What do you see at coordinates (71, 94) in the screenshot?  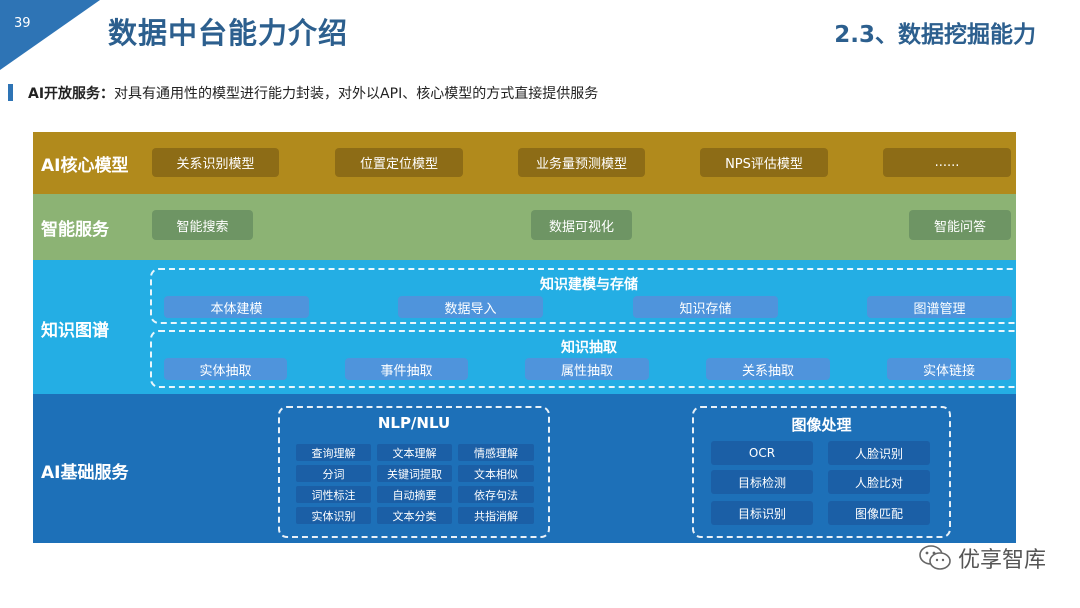 I see `lead-label: AI开放服务：` at bounding box center [71, 94].